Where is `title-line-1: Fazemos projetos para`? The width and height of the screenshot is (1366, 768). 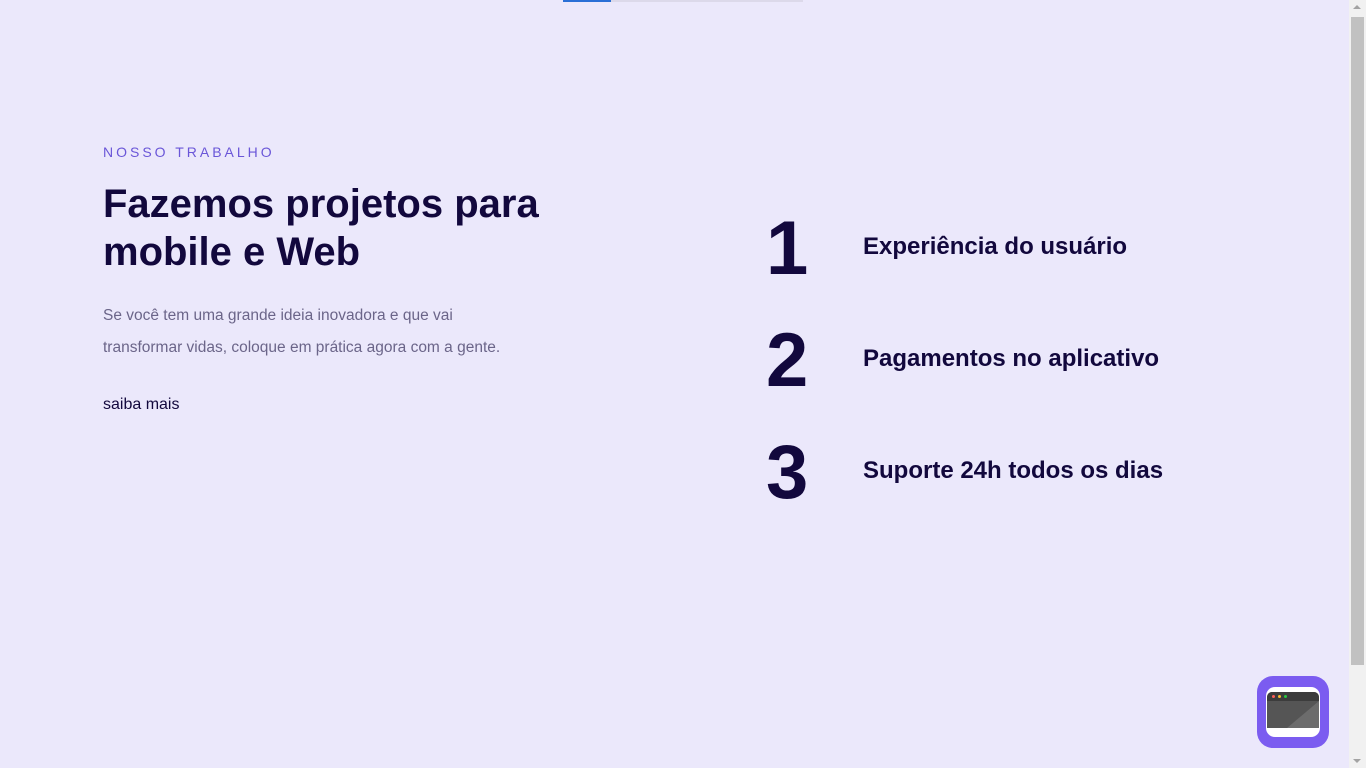 title-line-1: Fazemos projetos para is located at coordinates (321, 204).